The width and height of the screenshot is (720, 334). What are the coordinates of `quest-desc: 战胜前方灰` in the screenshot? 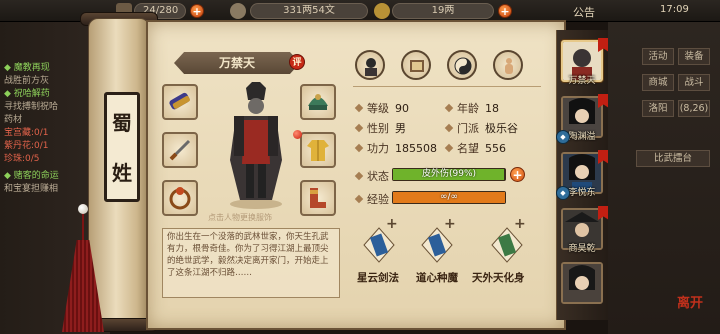 It's located at (27, 81).